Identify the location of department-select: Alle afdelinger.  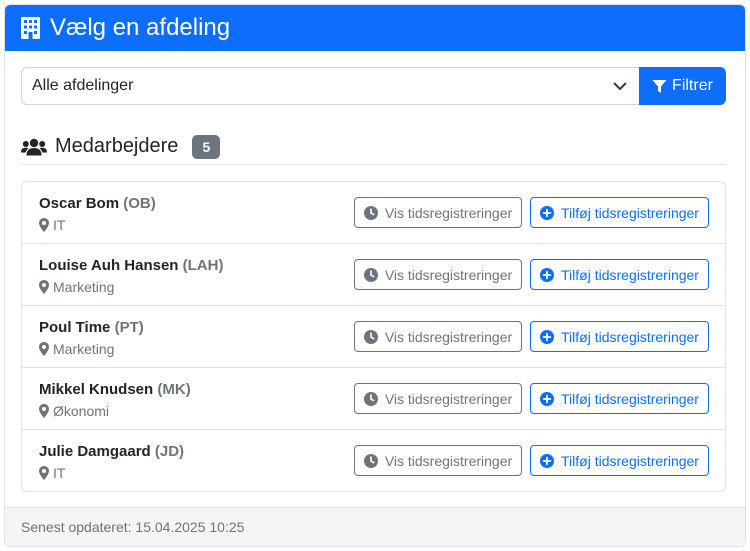
(330, 86).